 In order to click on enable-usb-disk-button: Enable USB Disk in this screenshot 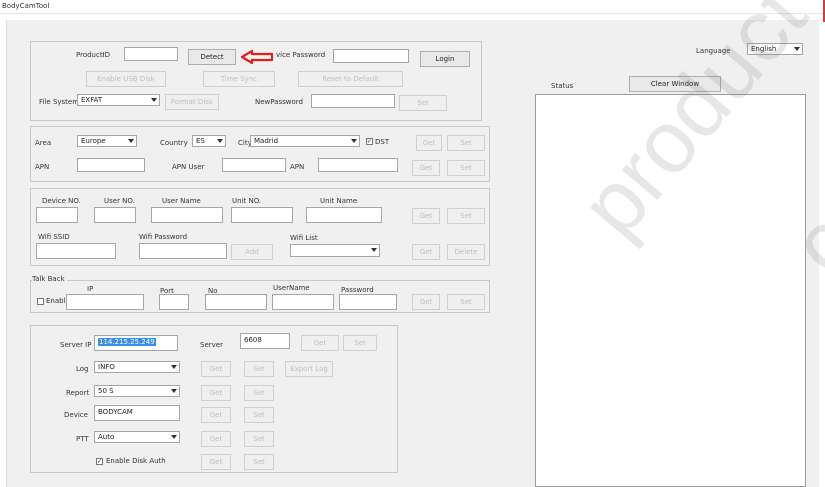, I will do `click(126, 79)`.